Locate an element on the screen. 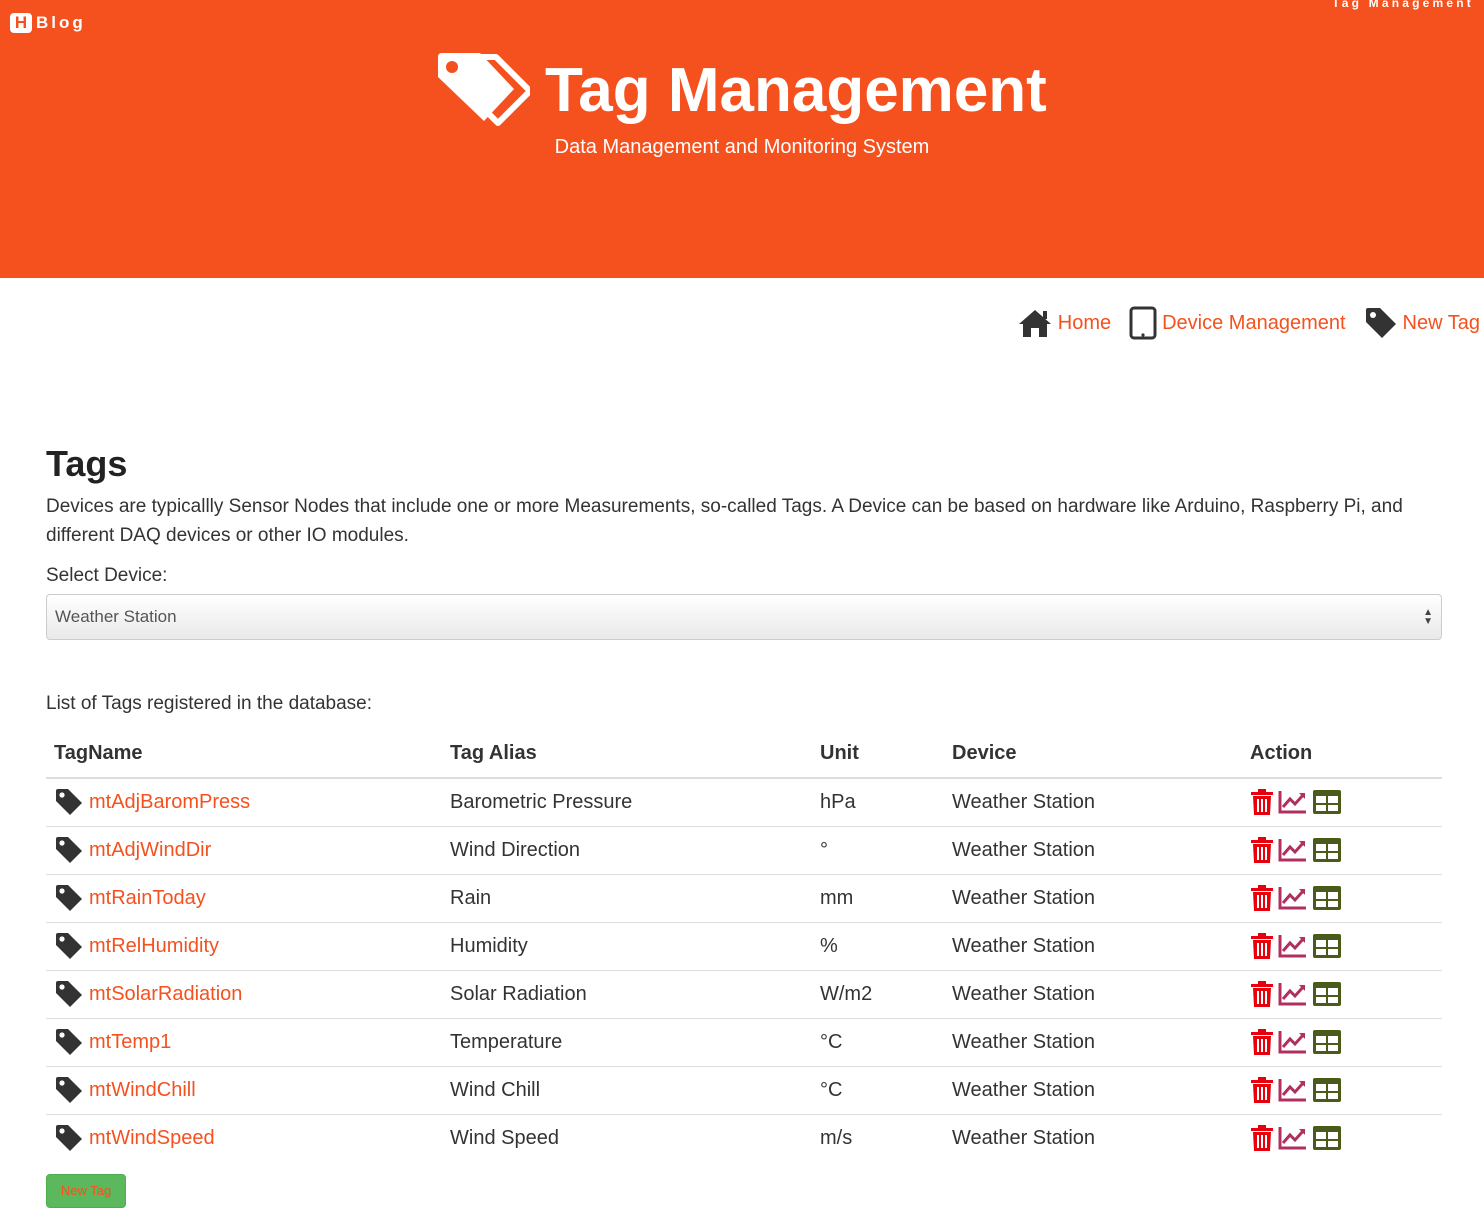  alias-cell: Solar Radiation is located at coordinates (627, 993).